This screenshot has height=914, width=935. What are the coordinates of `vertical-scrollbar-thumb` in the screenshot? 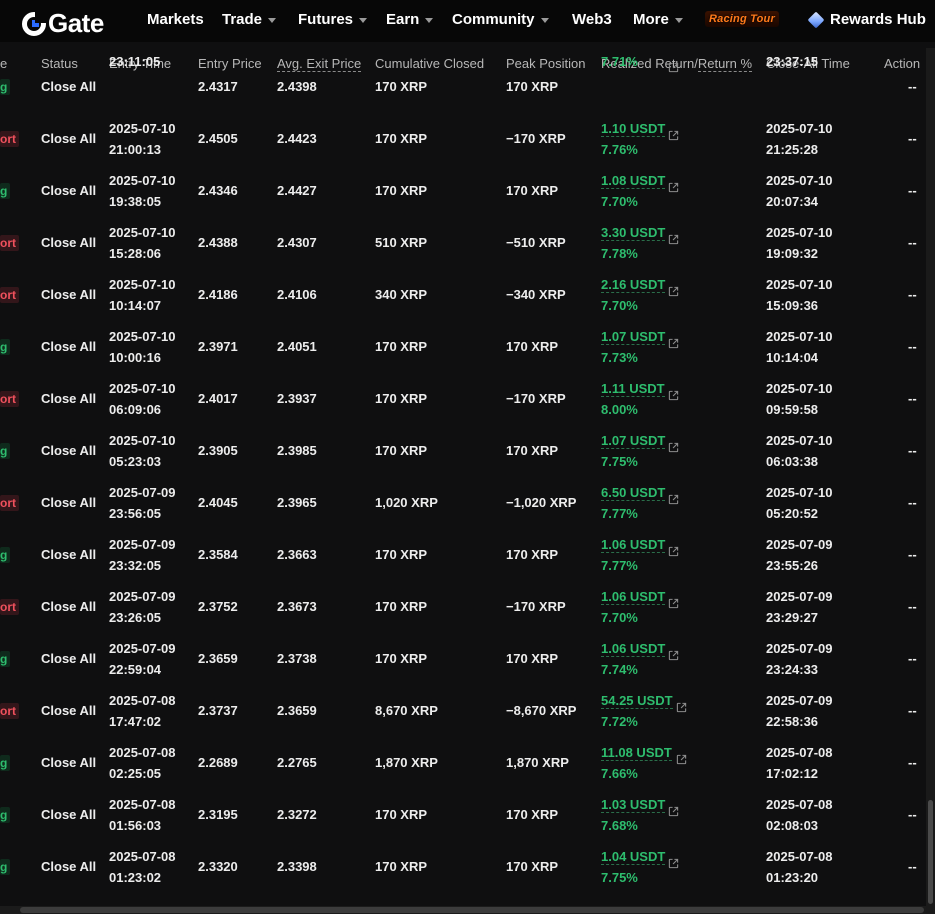 It's located at (930, 852).